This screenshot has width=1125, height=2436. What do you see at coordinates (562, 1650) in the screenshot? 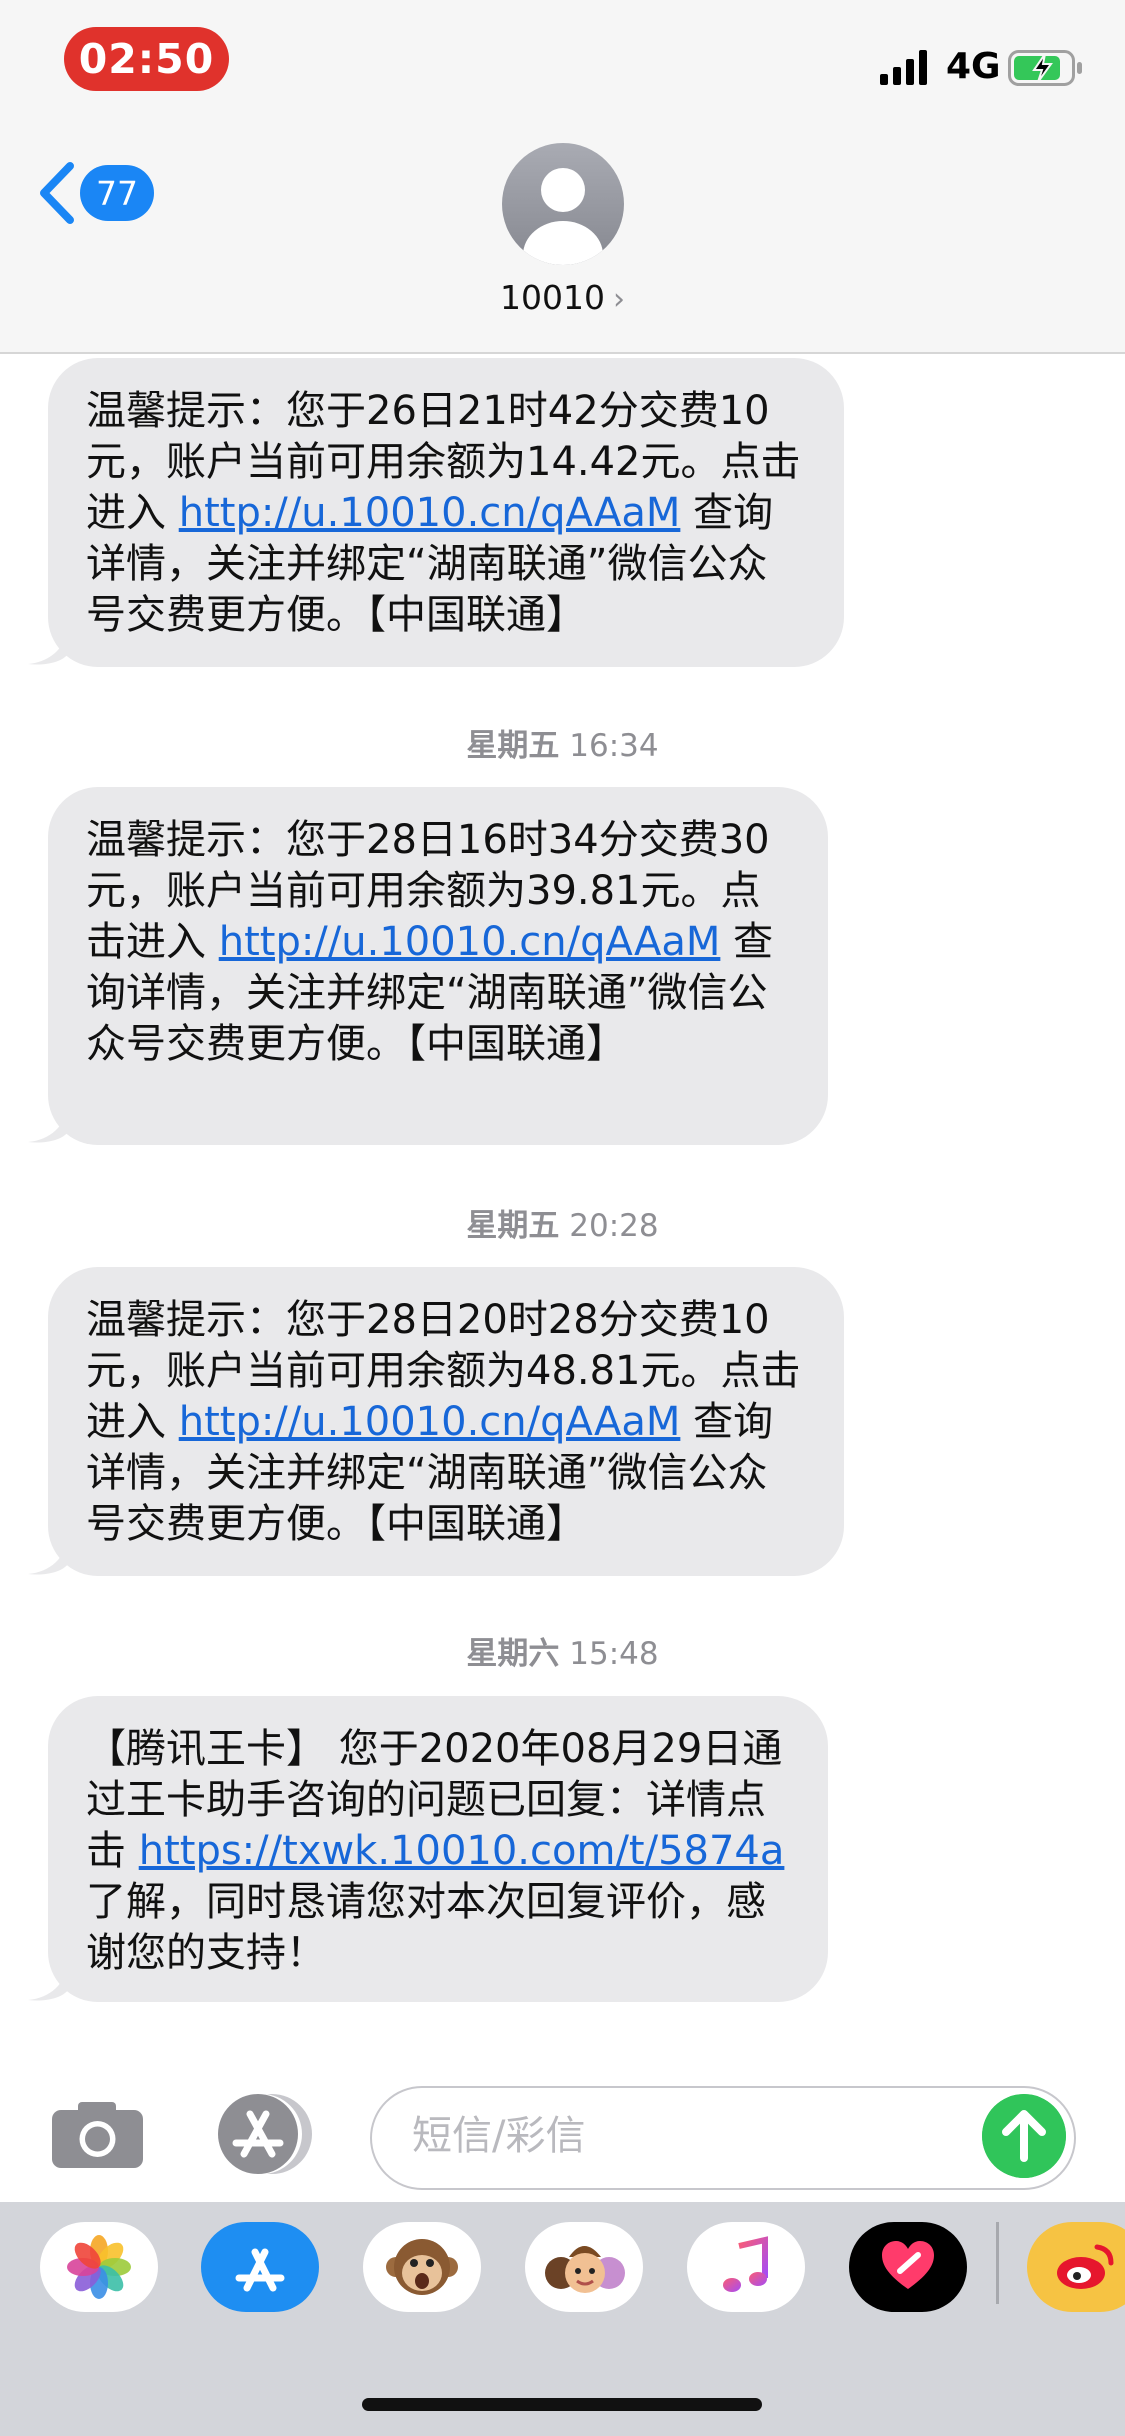
I see `message-timestamp: 星期六 15:48` at bounding box center [562, 1650].